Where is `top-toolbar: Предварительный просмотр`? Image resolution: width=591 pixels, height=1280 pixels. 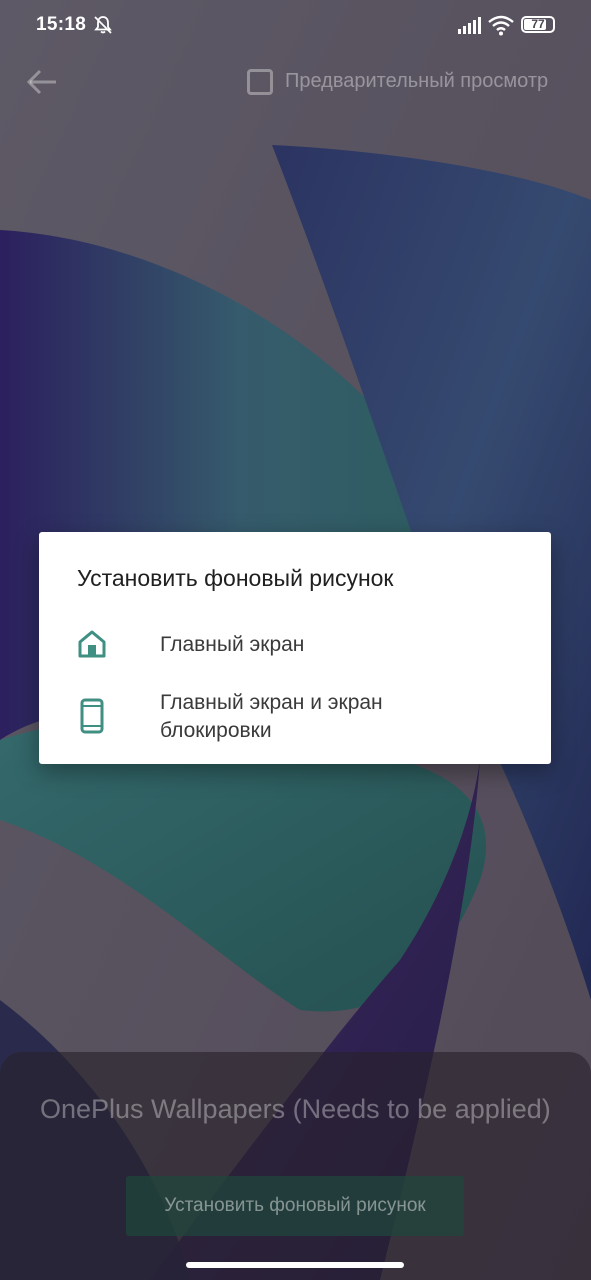 top-toolbar: Предварительный просмотр is located at coordinates (295, 82).